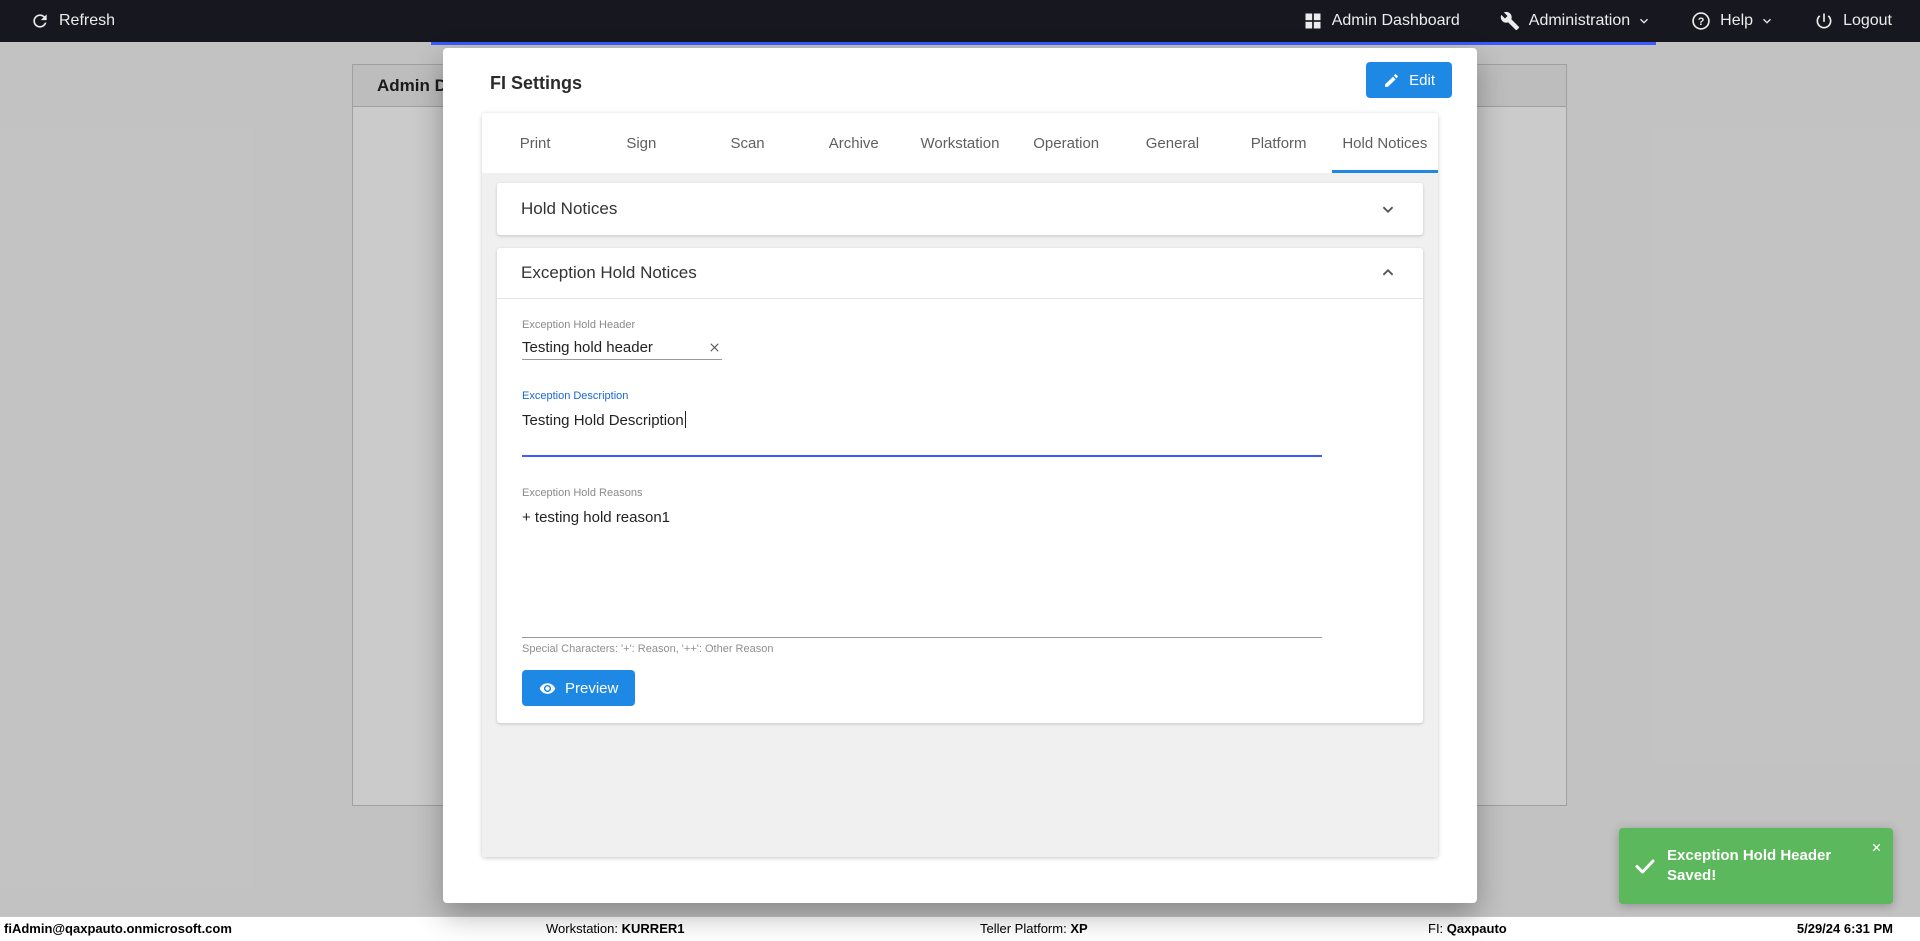 The height and width of the screenshot is (941, 1920). Describe the element at coordinates (579, 325) in the screenshot. I see `exception-hold-header-label: Exception Hold Header` at that location.